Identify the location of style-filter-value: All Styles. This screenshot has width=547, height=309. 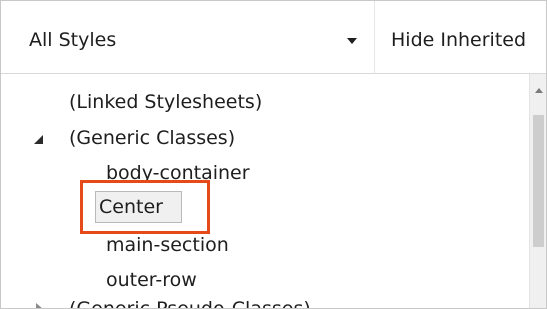
(73, 40).